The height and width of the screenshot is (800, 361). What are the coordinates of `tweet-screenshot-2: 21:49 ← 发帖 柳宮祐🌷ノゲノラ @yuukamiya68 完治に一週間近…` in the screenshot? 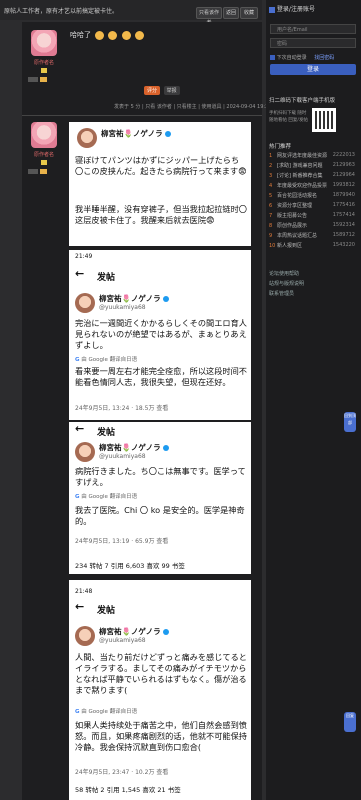 It's located at (160, 335).